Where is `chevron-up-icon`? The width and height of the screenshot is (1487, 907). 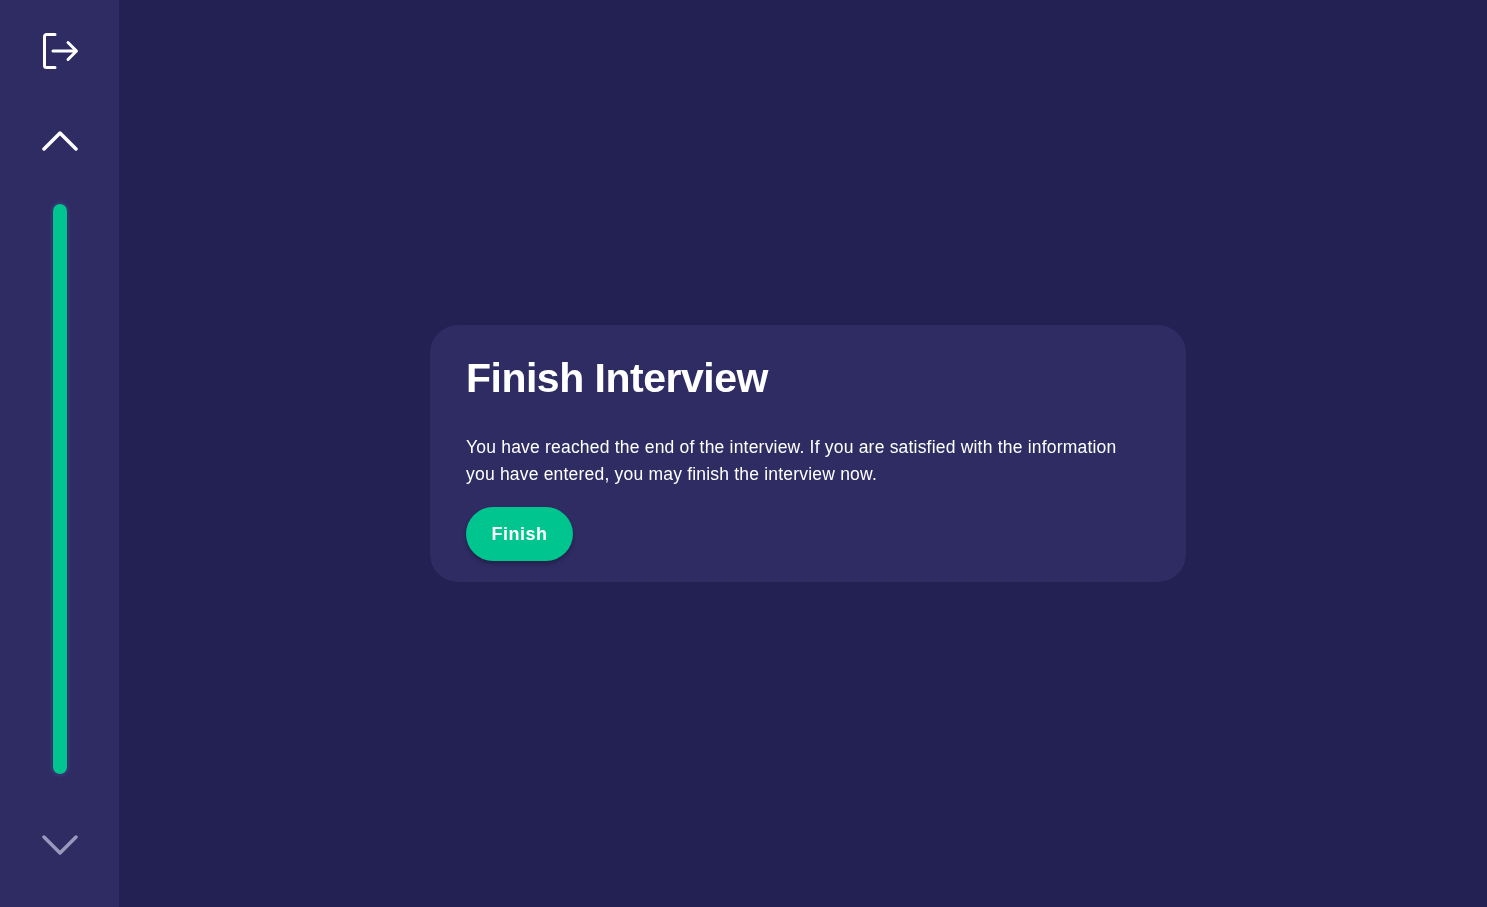 chevron-up-icon is located at coordinates (59, 141).